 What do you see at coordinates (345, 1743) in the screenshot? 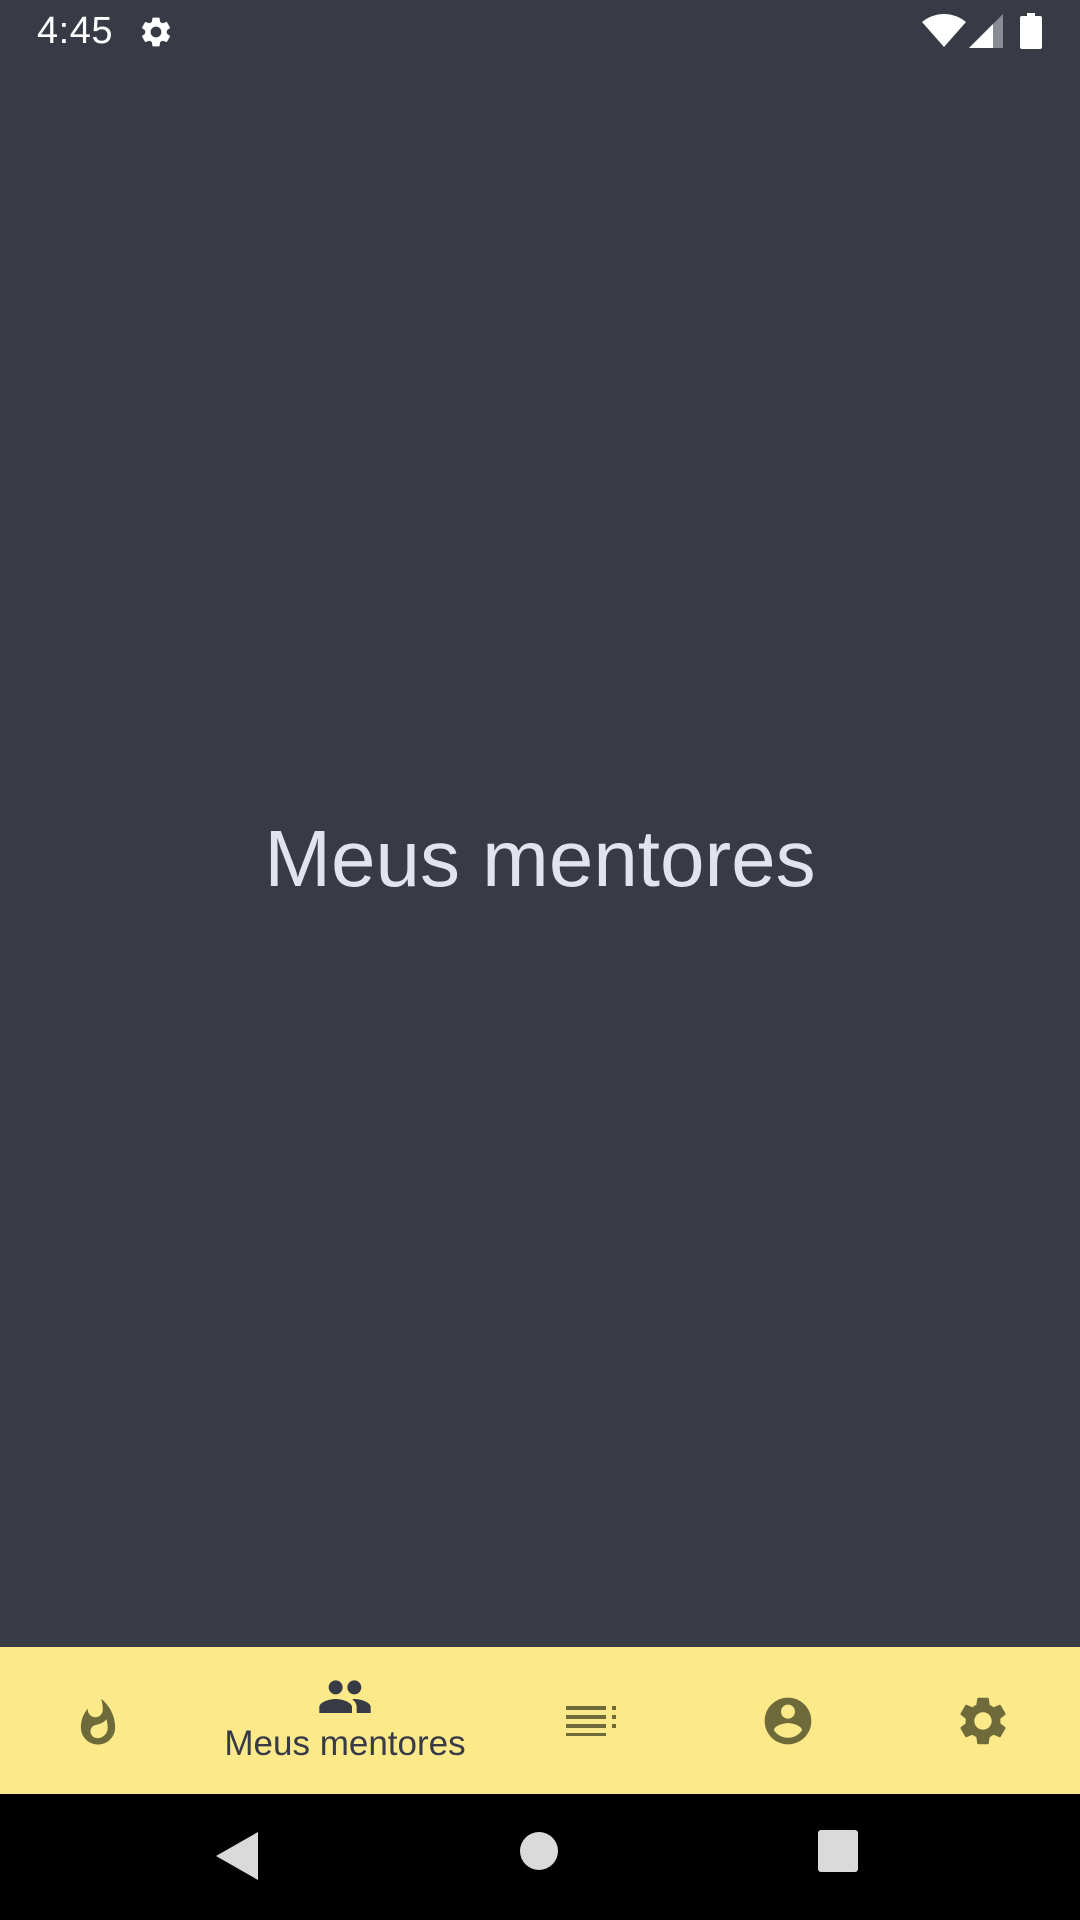
I see `nav-item-label: Meus mentores` at bounding box center [345, 1743].